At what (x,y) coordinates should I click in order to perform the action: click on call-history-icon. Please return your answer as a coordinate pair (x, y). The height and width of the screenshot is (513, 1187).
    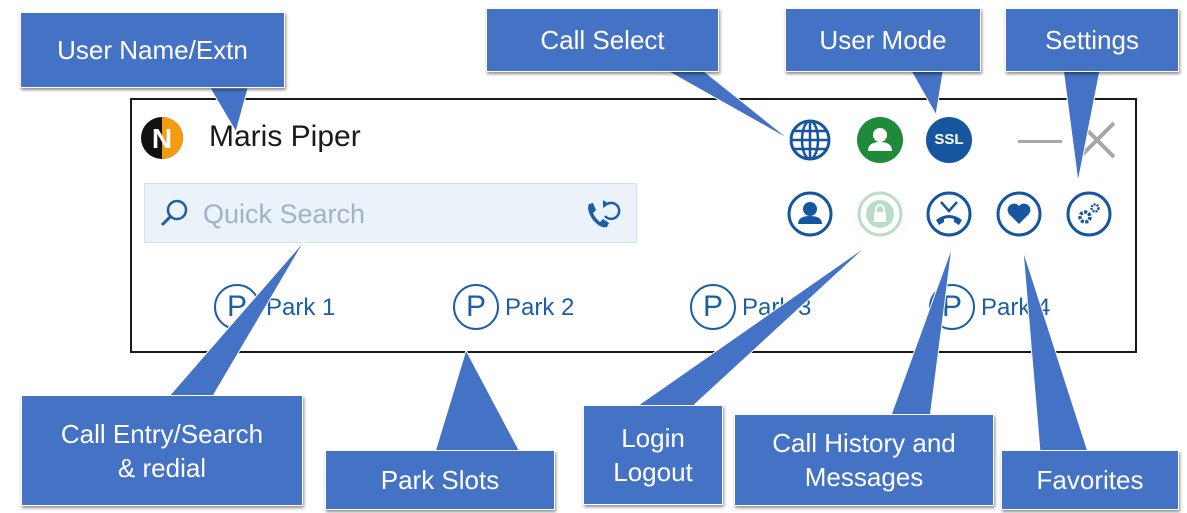
    Looking at the image, I should click on (949, 214).